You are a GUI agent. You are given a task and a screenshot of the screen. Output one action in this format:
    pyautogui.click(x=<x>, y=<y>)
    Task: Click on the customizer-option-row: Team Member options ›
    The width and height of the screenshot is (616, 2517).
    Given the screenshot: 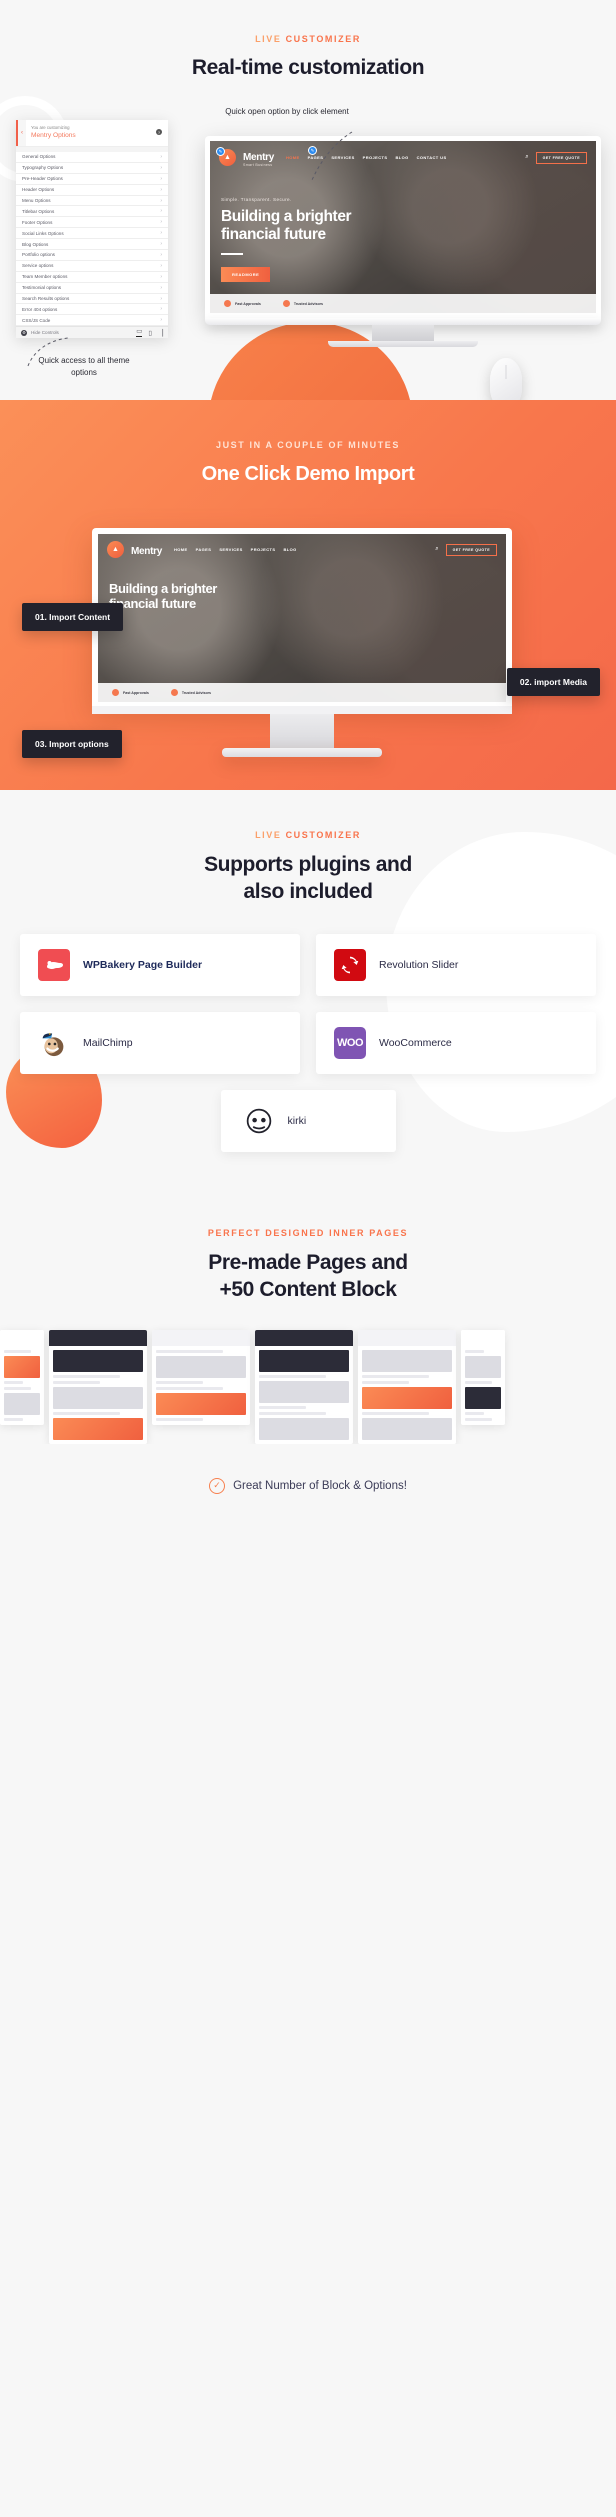 What is the action you would take?
    pyautogui.click(x=92, y=277)
    